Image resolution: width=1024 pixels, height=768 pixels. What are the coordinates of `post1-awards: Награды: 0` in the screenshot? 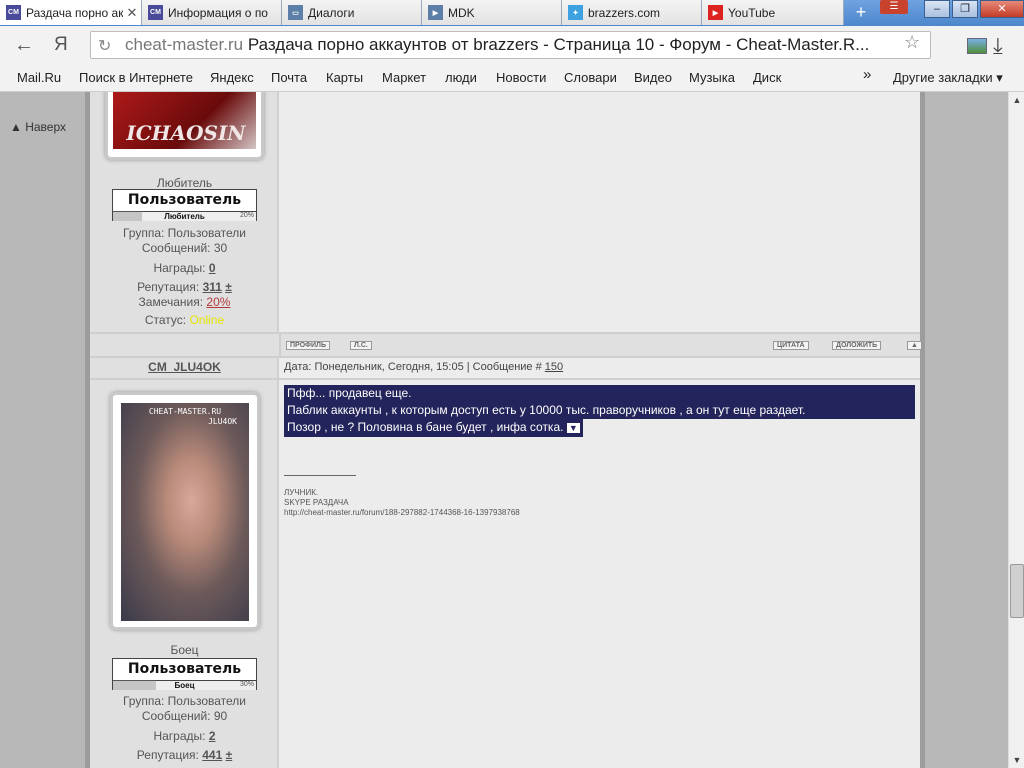 It's located at (184, 268).